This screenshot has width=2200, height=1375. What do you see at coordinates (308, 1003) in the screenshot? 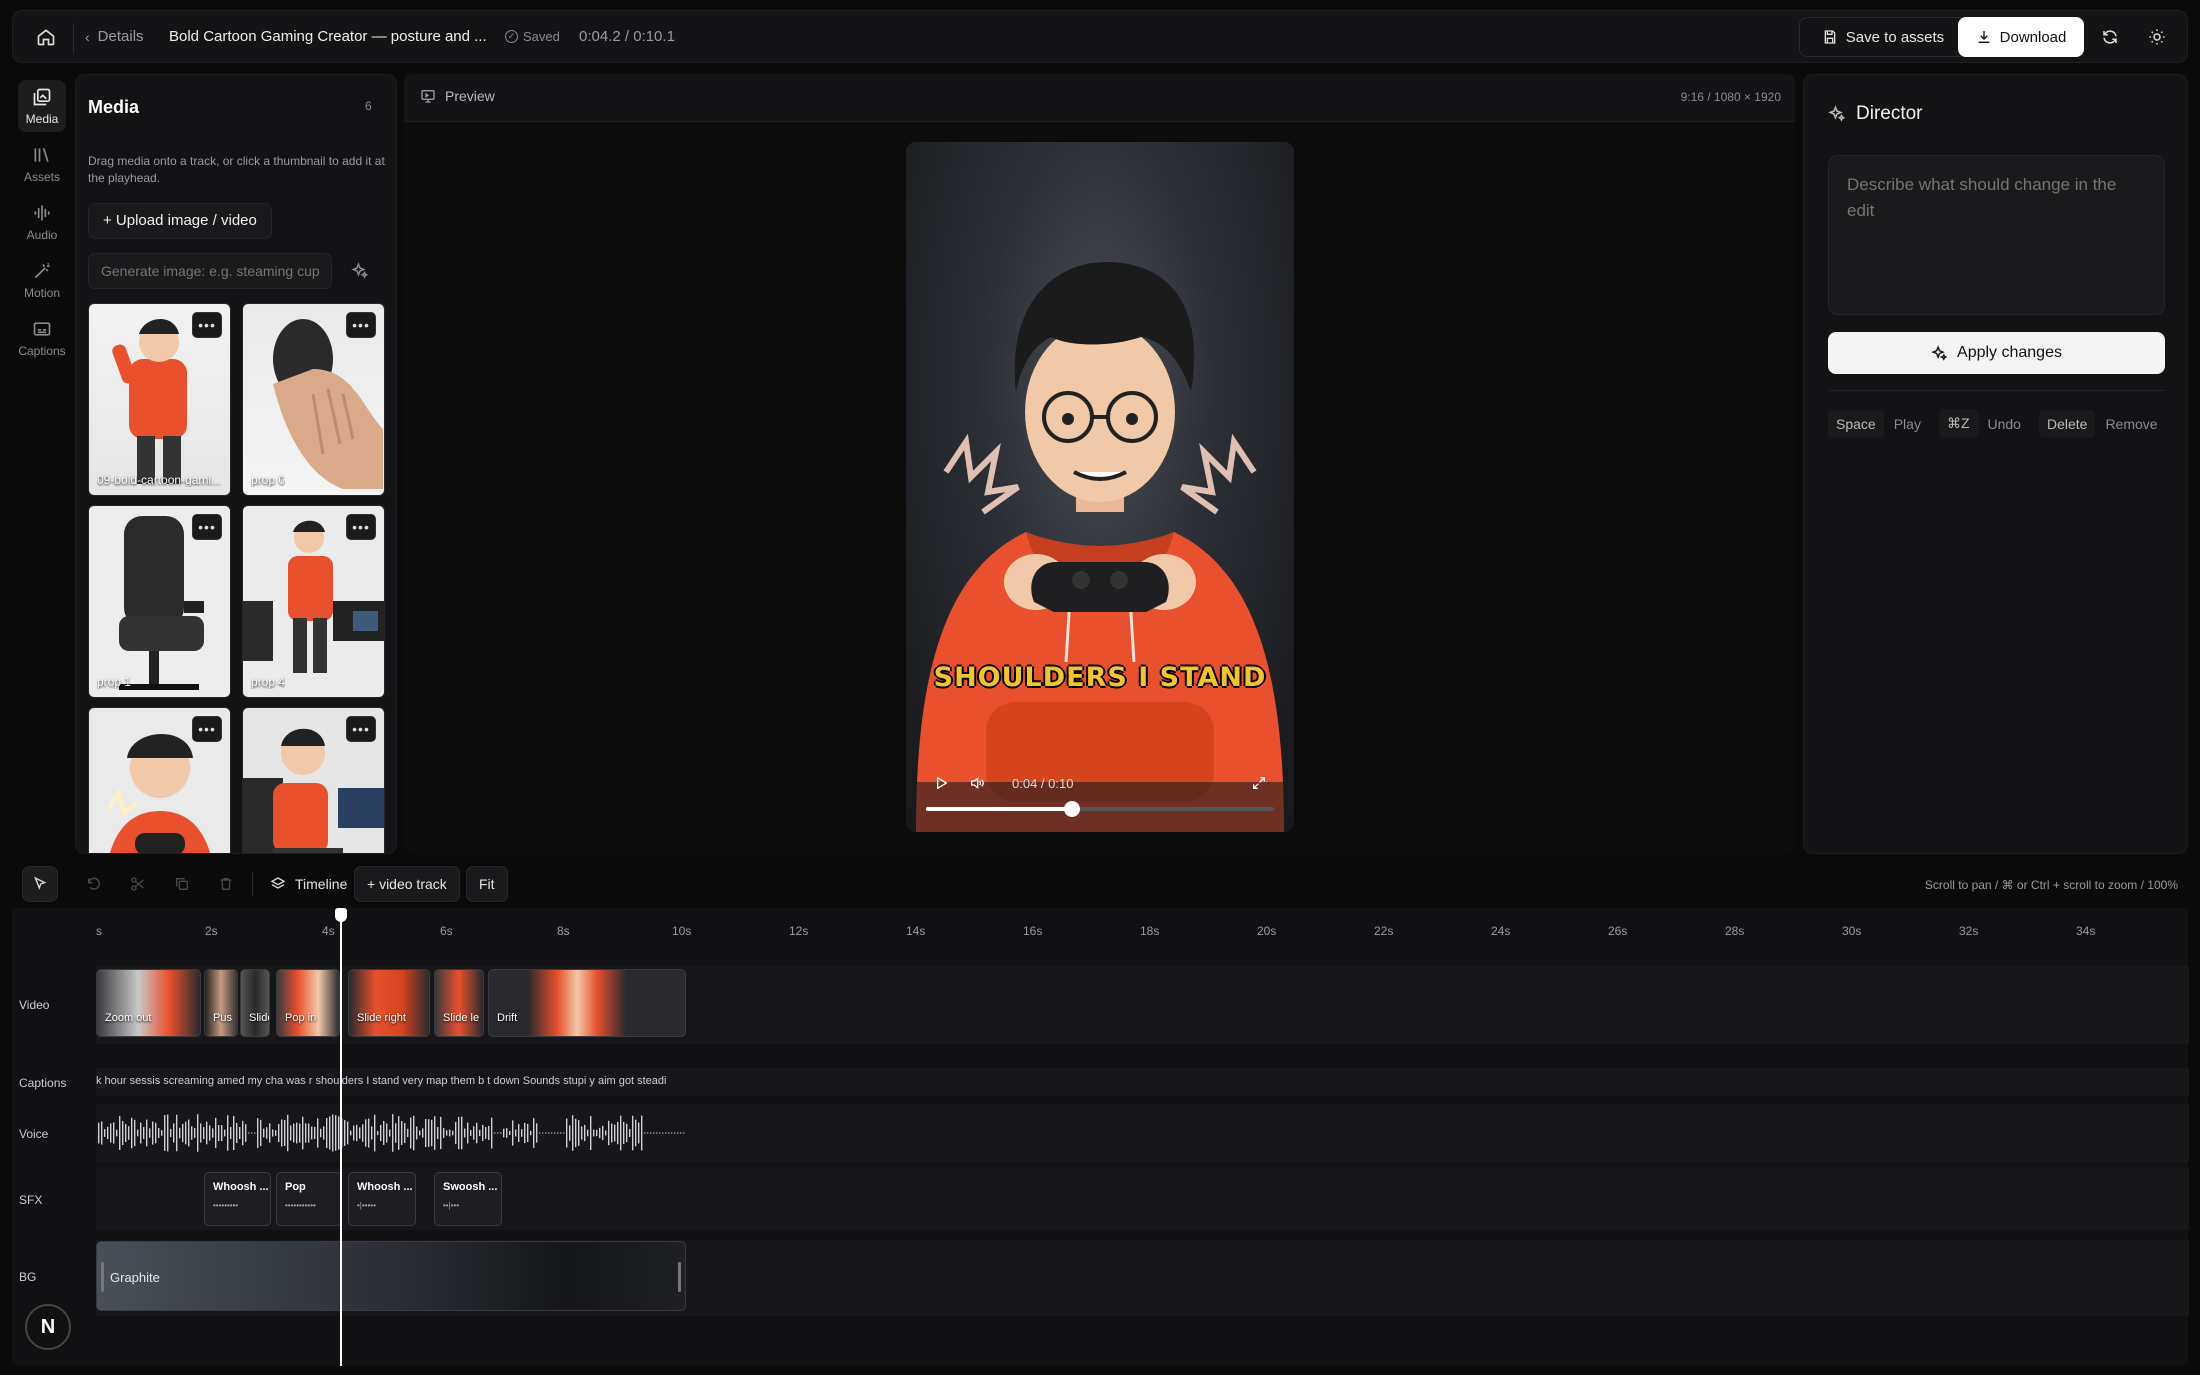
I see `video-clip: Pop in` at bounding box center [308, 1003].